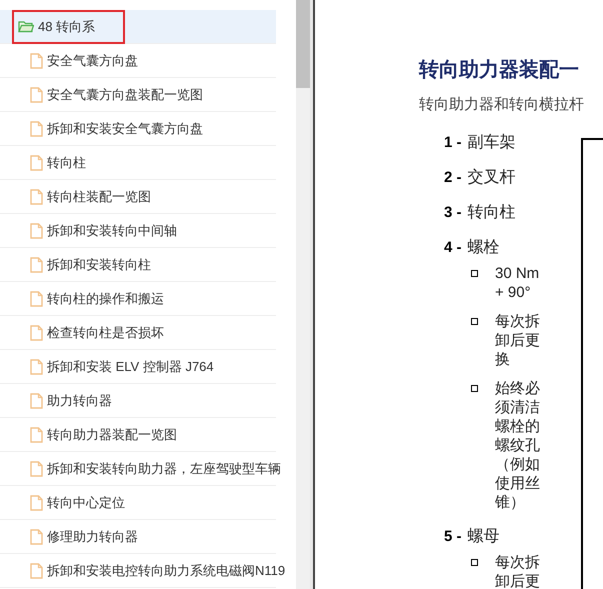 This screenshot has height=589, width=603. I want to click on item-label: 拆卸和安装电控转向助力系统电磁阀N119, so click(166, 571).